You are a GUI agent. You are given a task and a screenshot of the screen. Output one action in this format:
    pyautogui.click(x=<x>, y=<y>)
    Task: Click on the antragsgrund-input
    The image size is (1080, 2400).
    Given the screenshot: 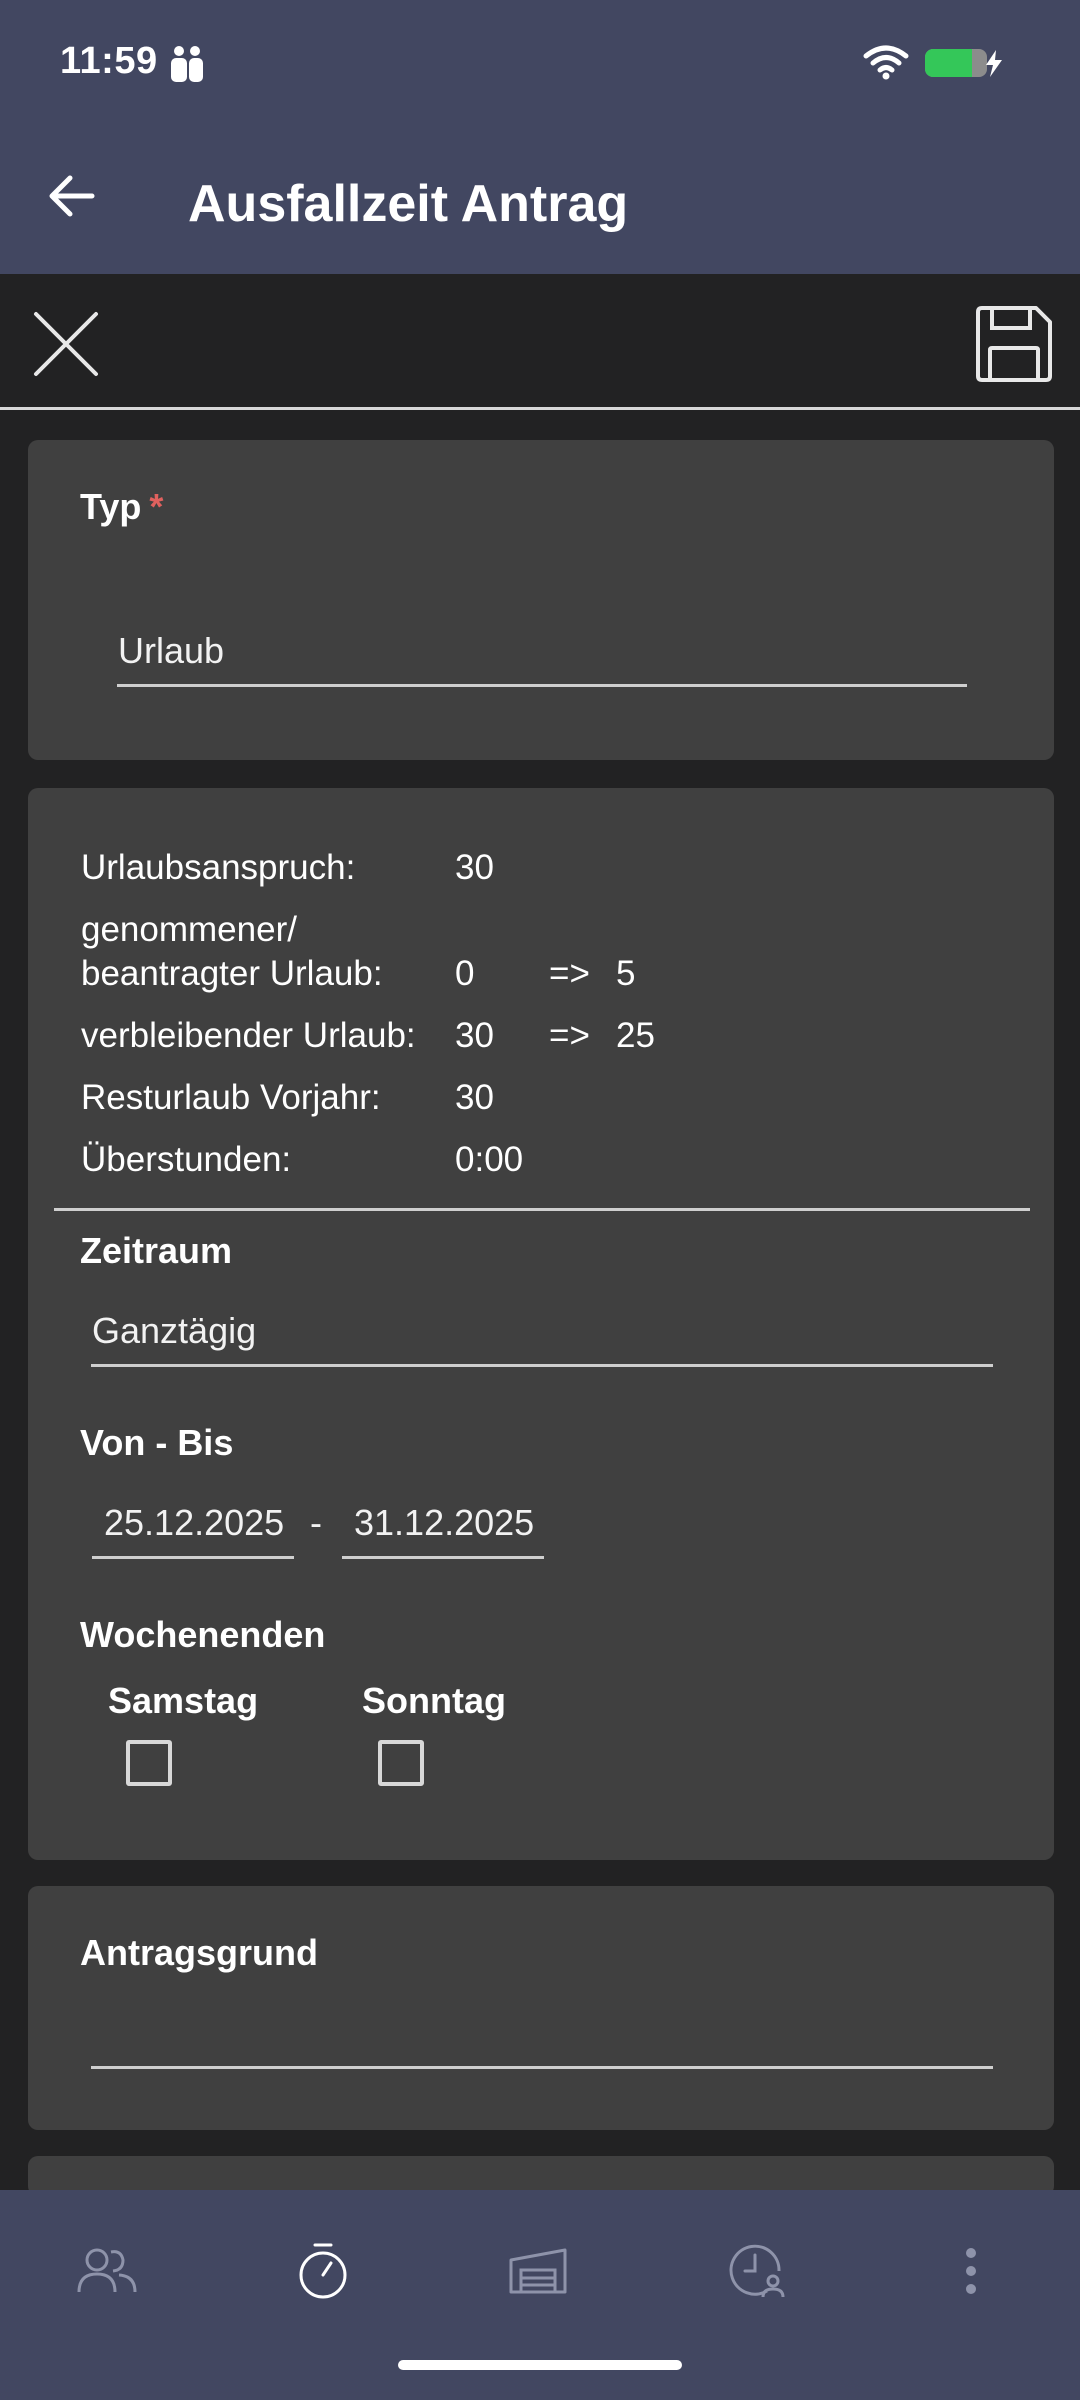 What is the action you would take?
    pyautogui.click(x=542, y=2032)
    